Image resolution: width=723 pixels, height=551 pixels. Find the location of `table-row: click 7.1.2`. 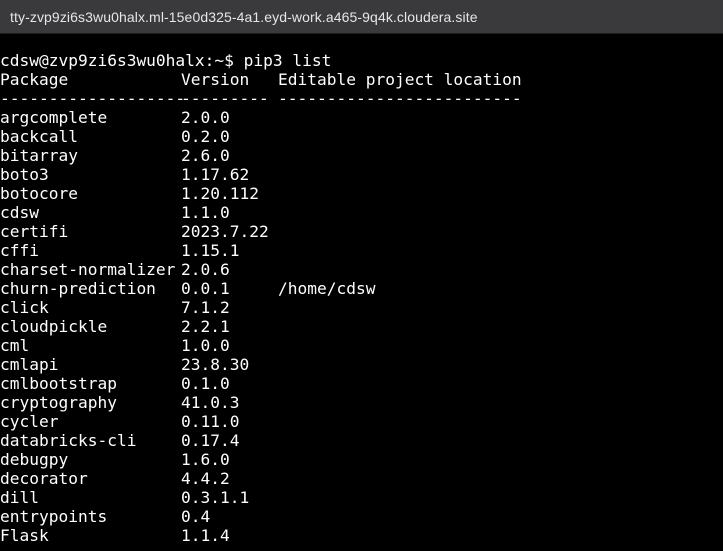

table-row: click 7.1.2 is located at coordinates (361, 307).